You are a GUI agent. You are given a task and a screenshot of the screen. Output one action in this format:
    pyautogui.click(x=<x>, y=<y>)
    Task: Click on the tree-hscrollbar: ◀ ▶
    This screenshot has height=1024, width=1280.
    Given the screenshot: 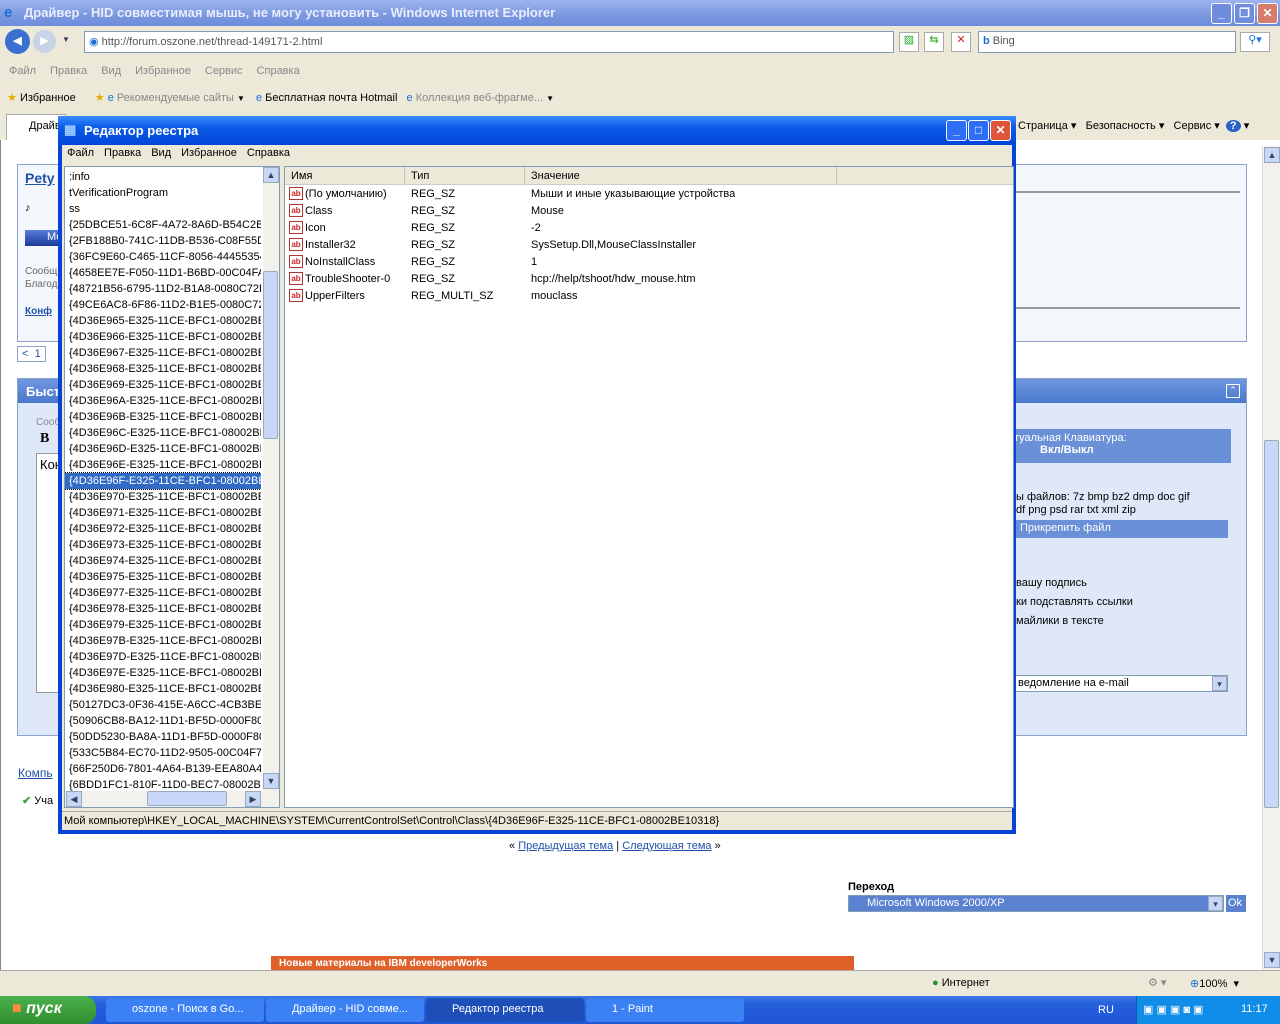 What is the action you would take?
    pyautogui.click(x=172, y=799)
    